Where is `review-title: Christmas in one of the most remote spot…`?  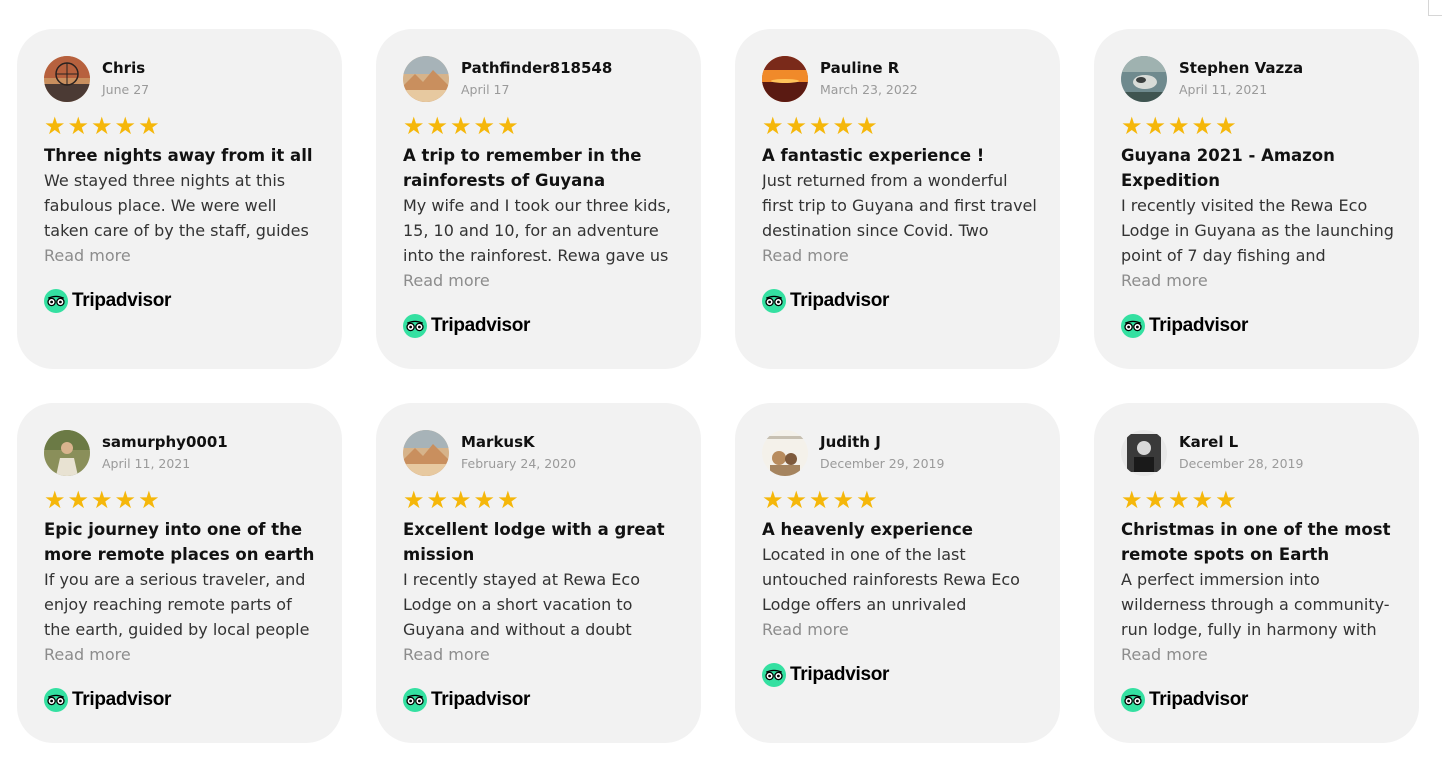 review-title: Christmas in one of the most remote spot… is located at coordinates (1256, 542).